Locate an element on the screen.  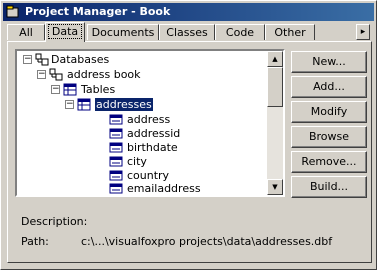
tree-node-field-city: city is located at coordinates (137, 161).